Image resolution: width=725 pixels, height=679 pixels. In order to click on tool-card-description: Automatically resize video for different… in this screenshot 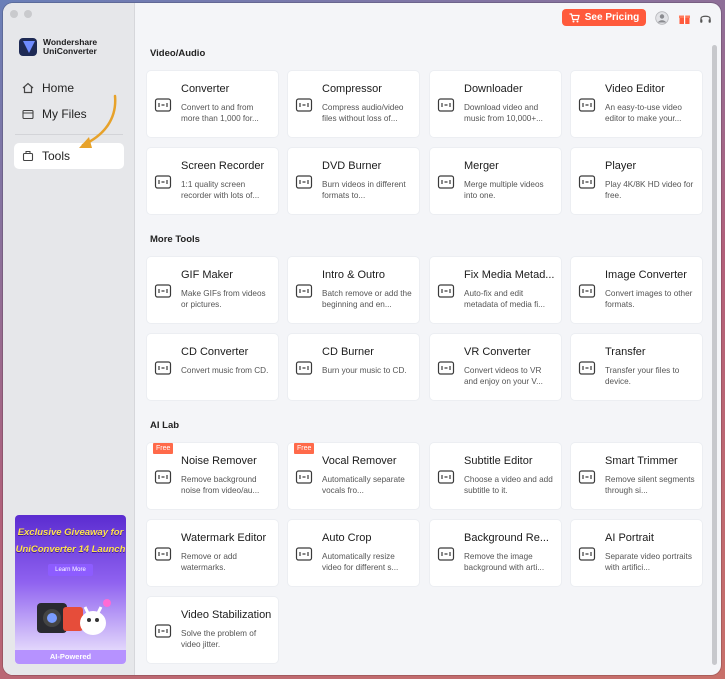, I will do `click(360, 562)`.